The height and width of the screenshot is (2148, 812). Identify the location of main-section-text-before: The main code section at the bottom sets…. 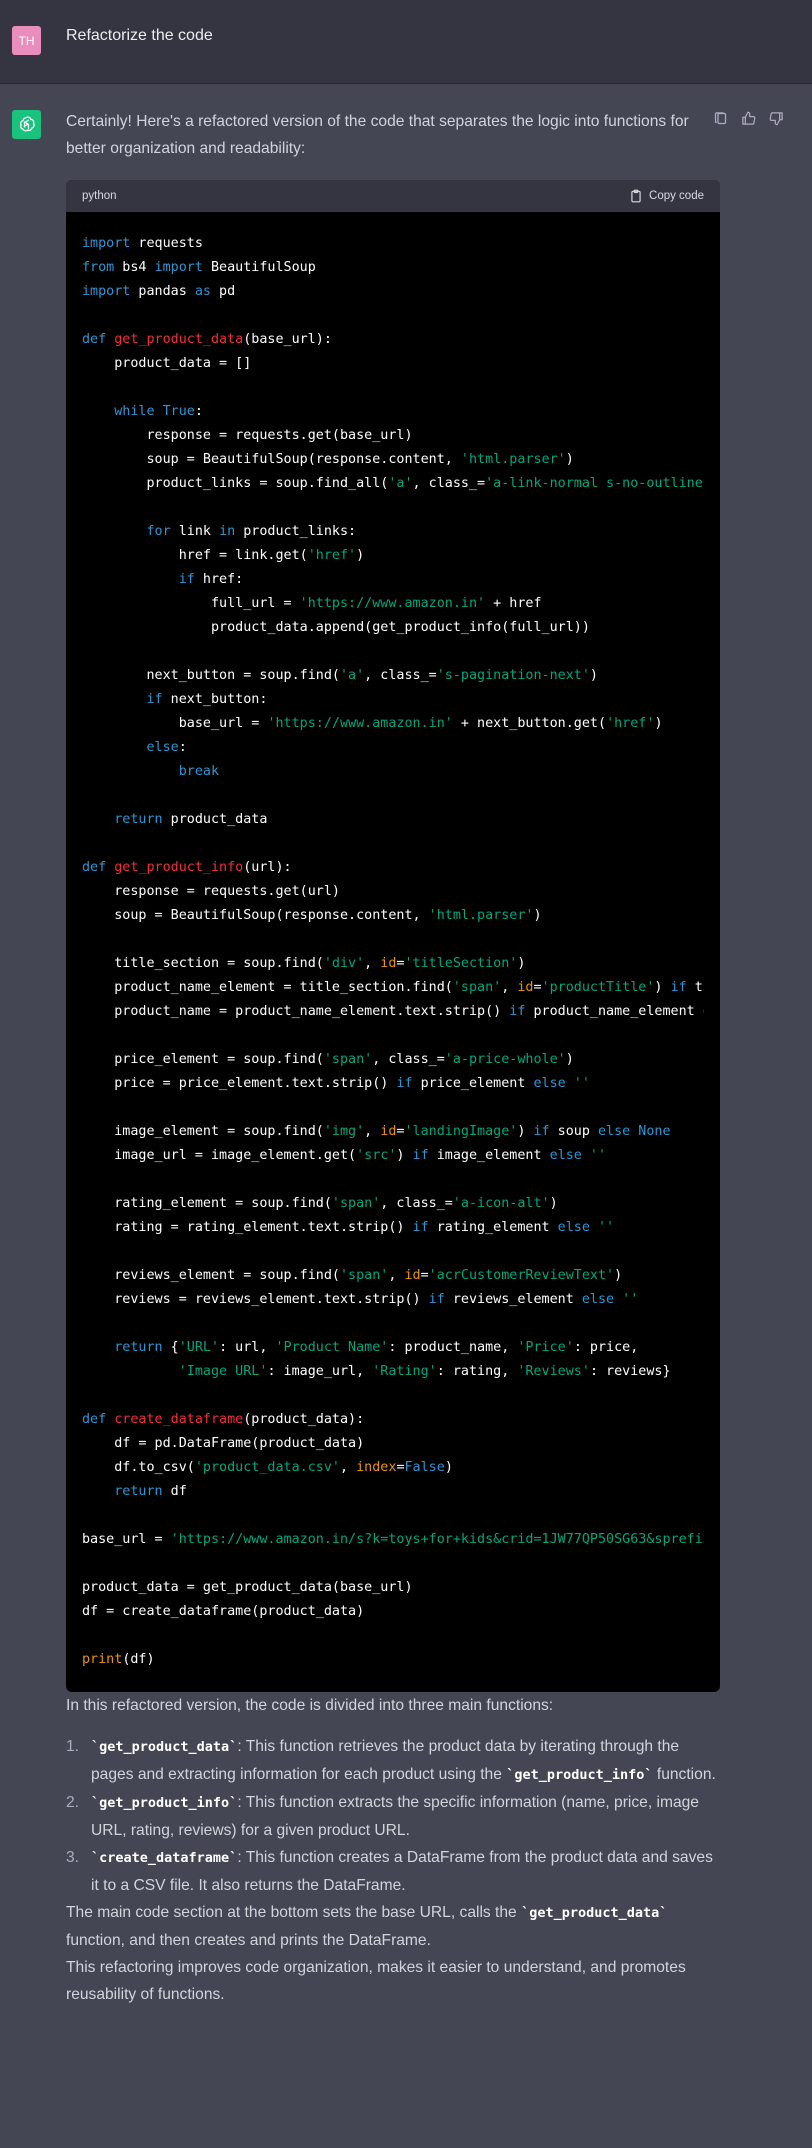
(294, 1912).